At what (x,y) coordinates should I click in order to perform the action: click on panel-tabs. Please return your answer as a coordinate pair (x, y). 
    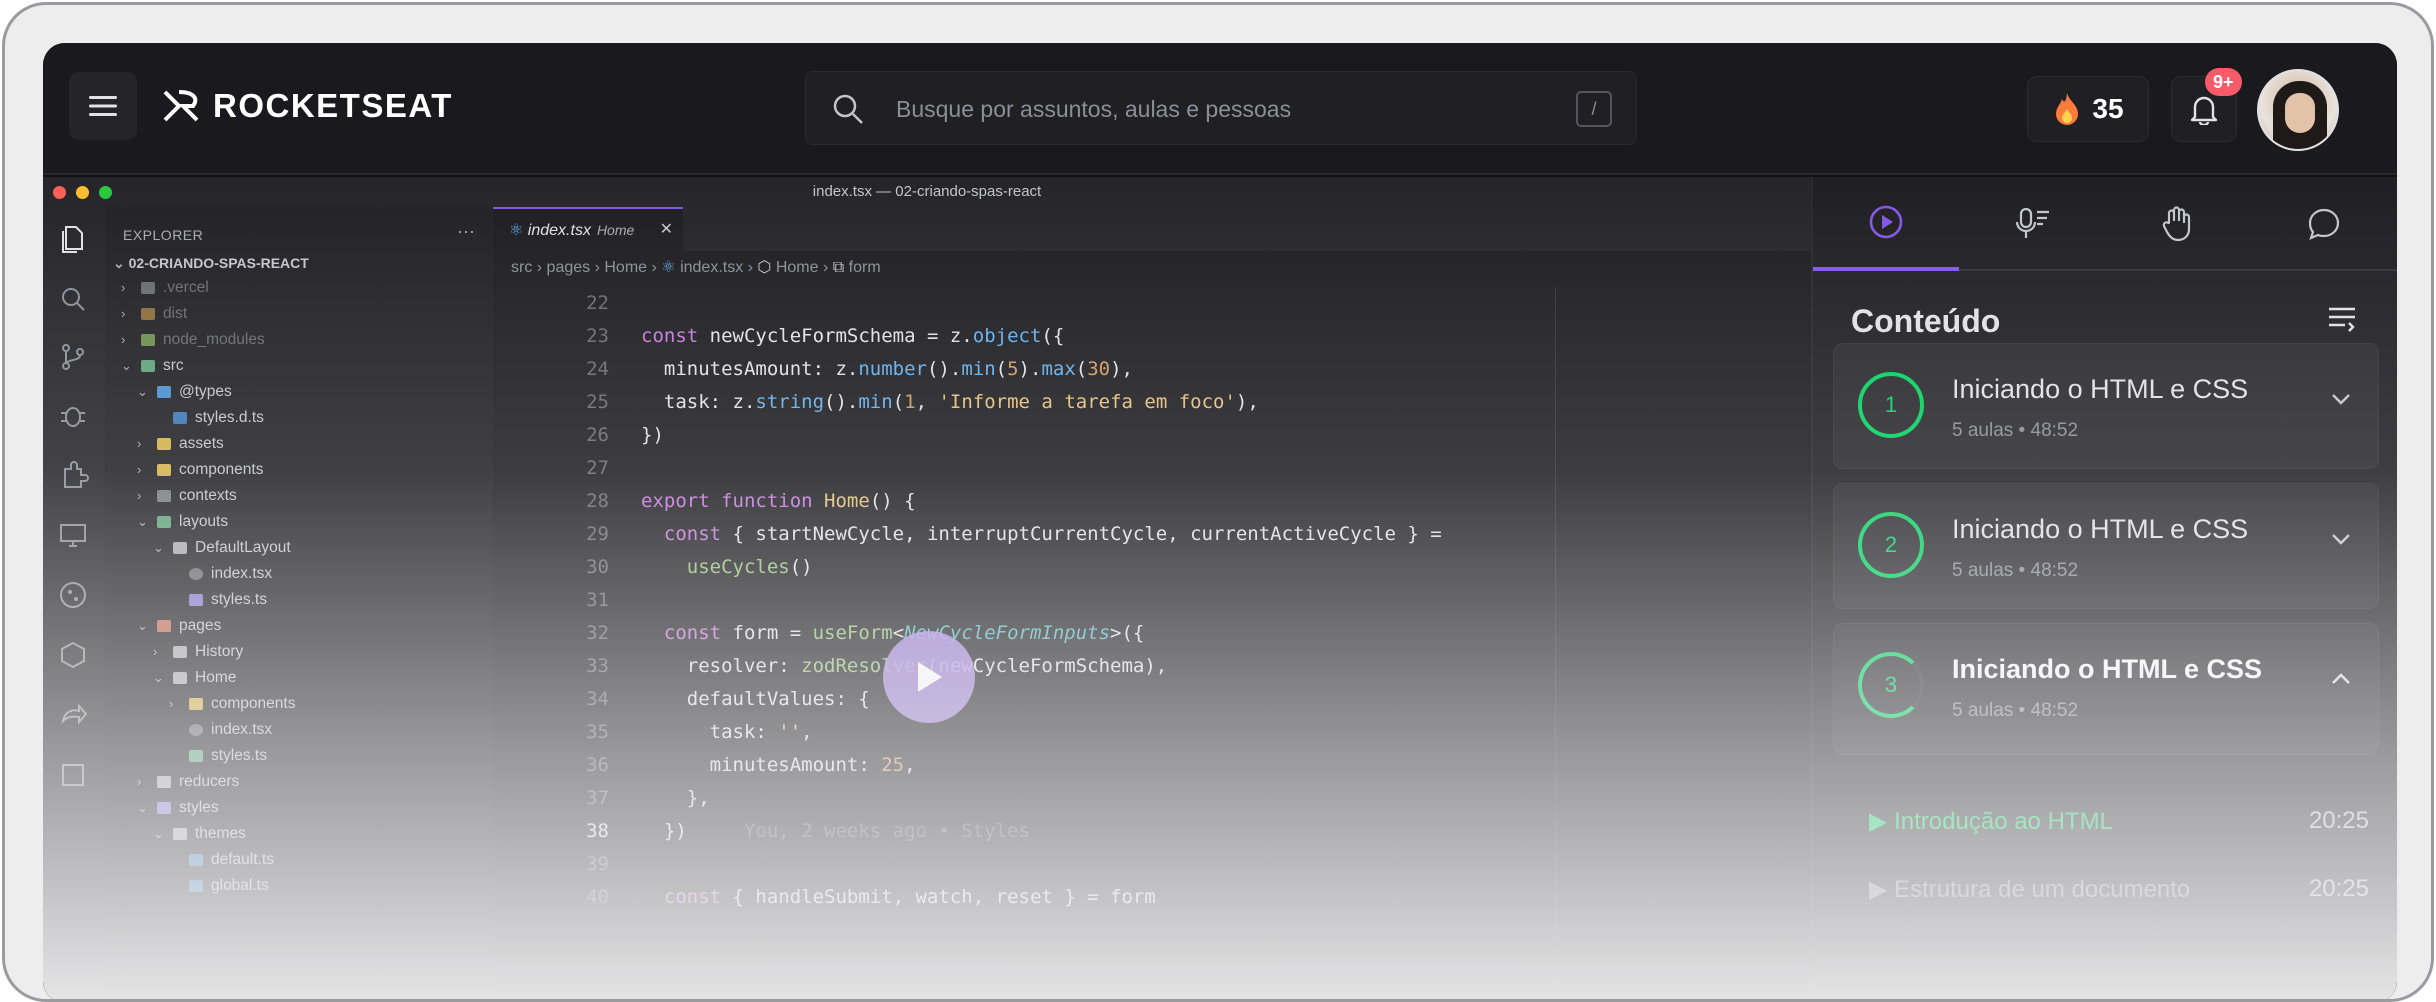
    Looking at the image, I should click on (2105, 224).